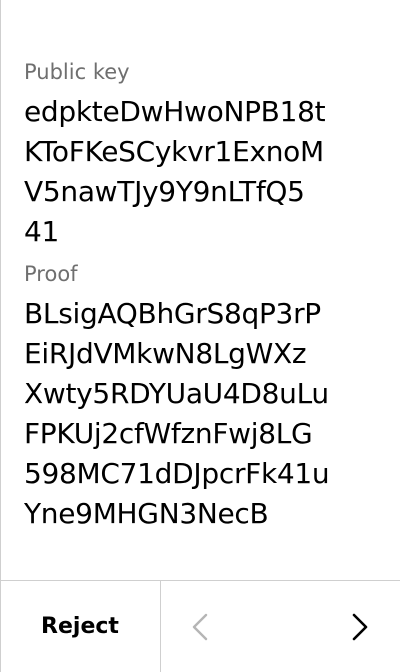 The width and height of the screenshot is (400, 672). Describe the element at coordinates (146, 513) in the screenshot. I see `proof-line: Yne9MHGN3NecB` at that location.